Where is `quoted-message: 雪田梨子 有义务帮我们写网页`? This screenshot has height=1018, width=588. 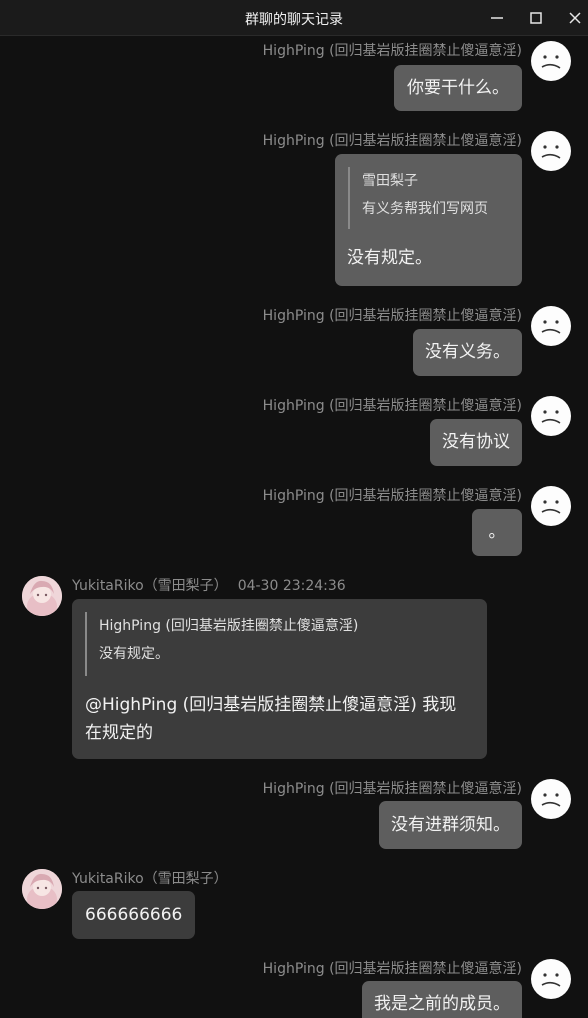 quoted-message: 雪田梨子 有义务帮我们写网页 is located at coordinates (418, 198).